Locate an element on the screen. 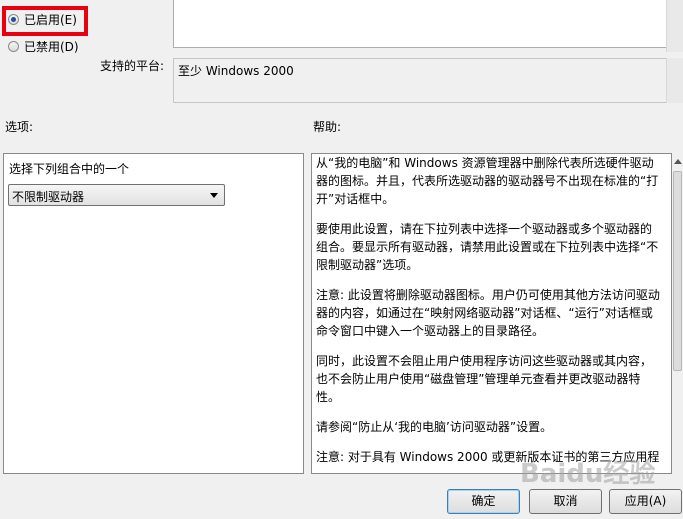  help-paragraph: 请参阅“防止从‘我的电脑’访问驱动器”设置。 is located at coordinates (434, 427).